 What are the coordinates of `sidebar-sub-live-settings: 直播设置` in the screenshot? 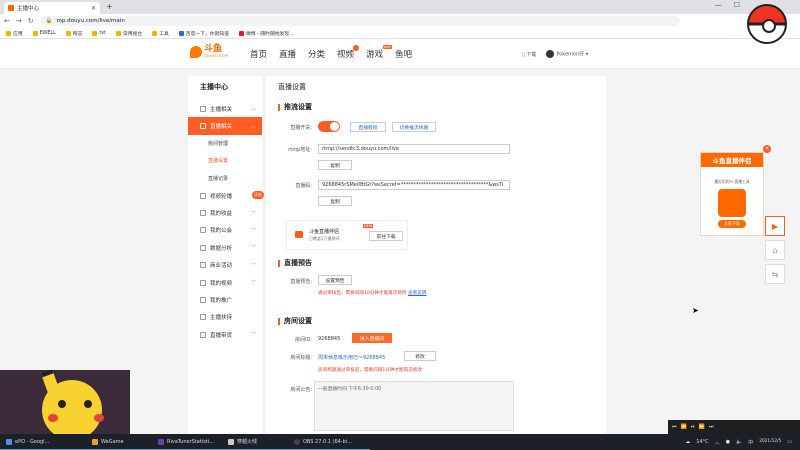 It's located at (225, 160).